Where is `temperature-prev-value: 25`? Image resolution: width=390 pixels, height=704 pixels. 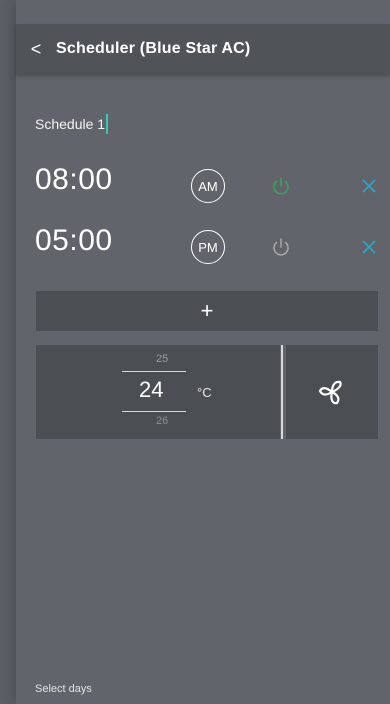
temperature-prev-value: 25 is located at coordinates (162, 359).